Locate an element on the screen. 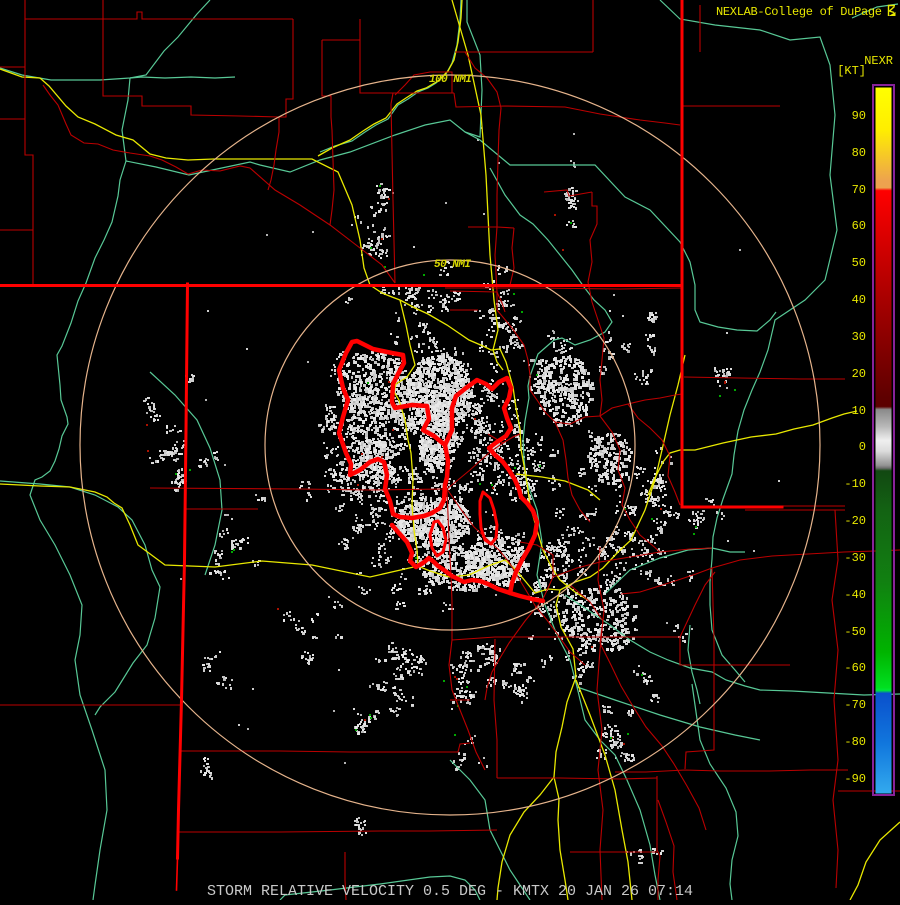  svg-text: 80 is located at coordinates (859, 153).